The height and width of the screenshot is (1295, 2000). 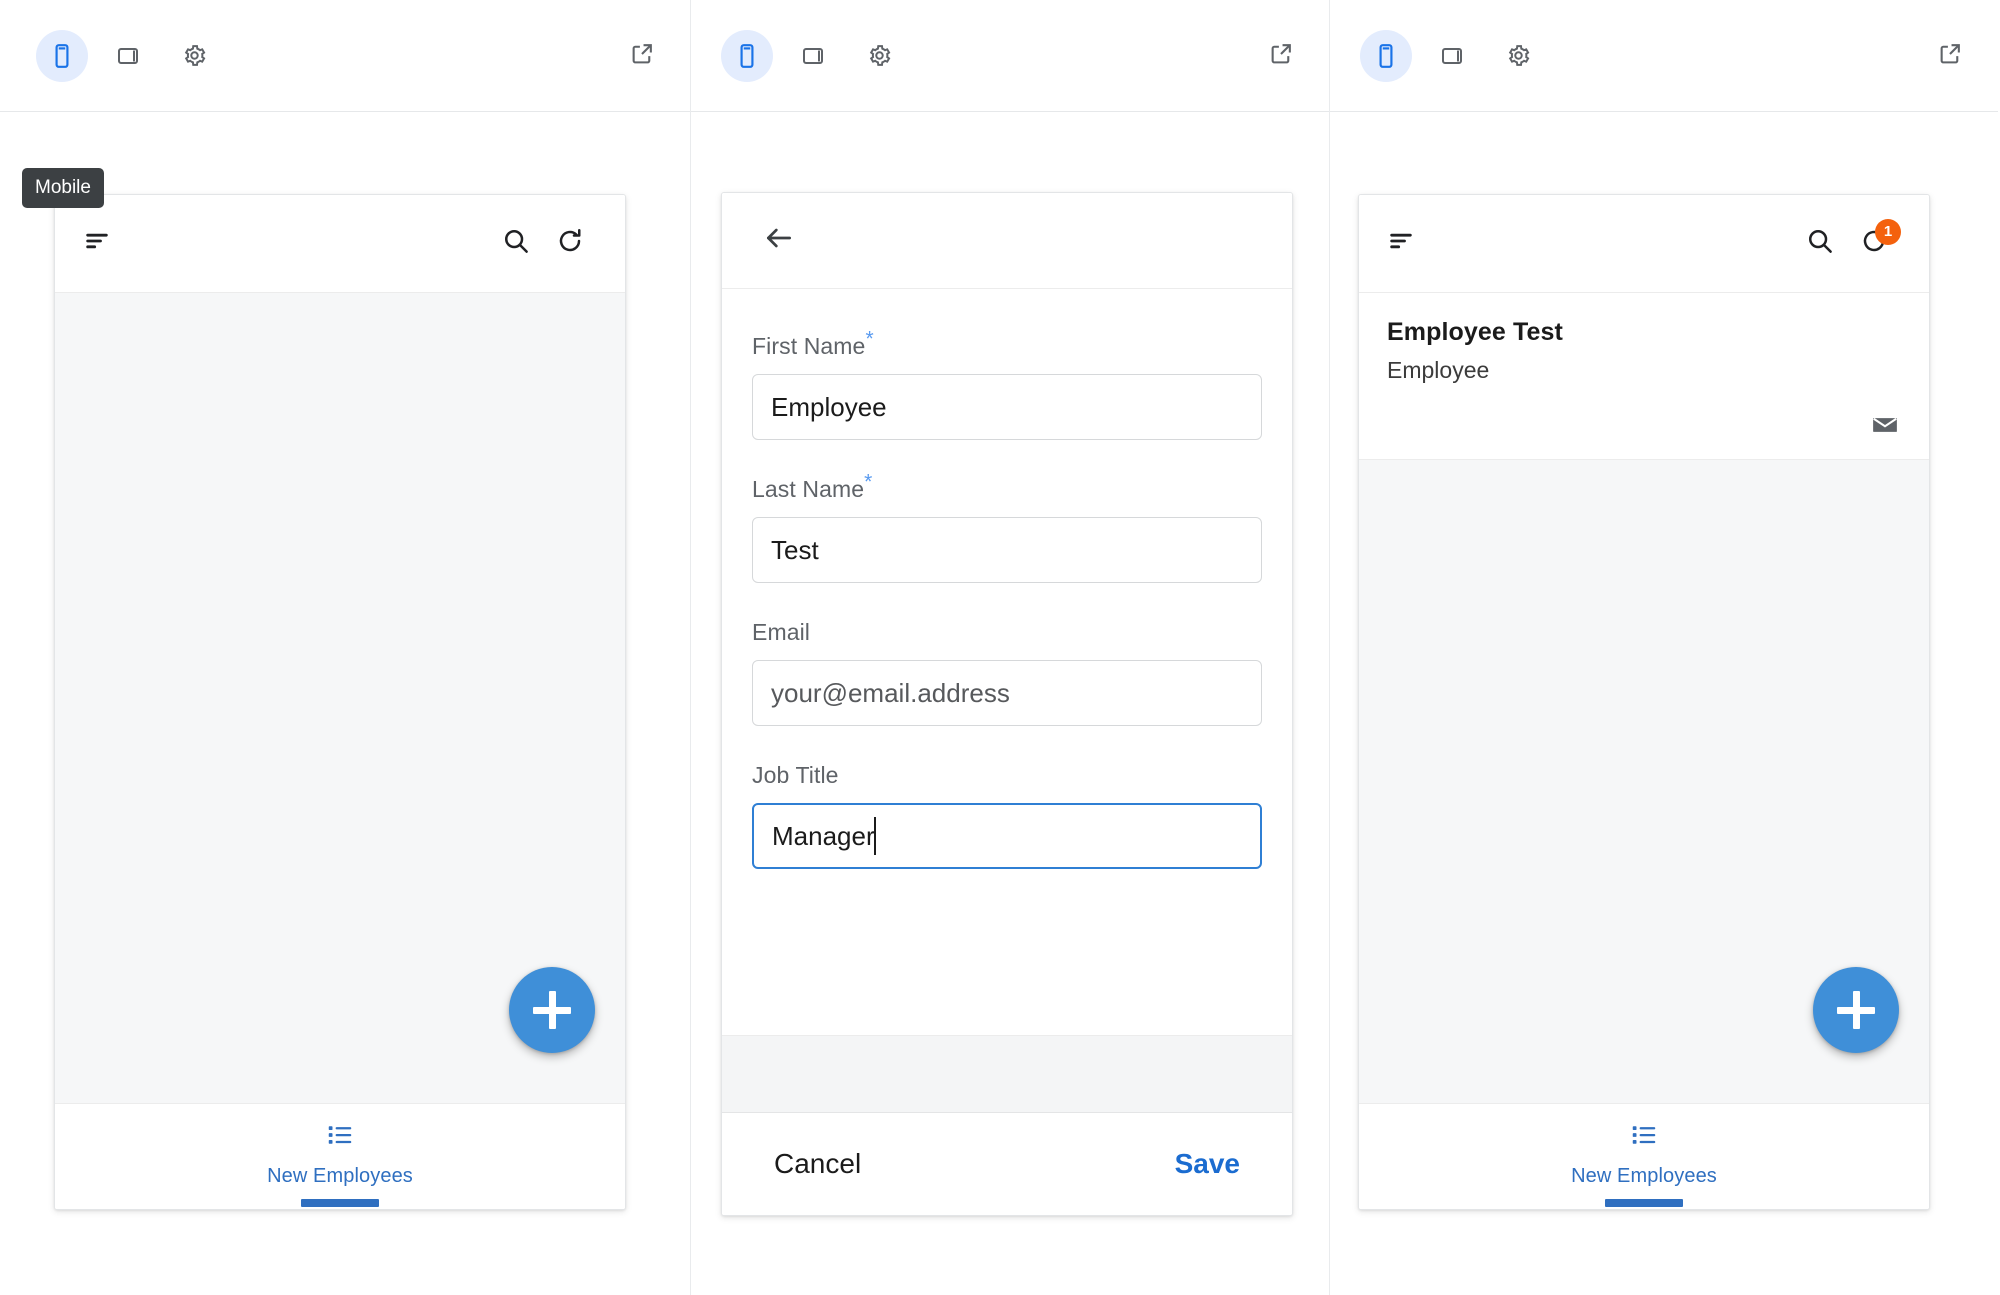 I want to click on field-first-name: First Name*, so click(x=1007, y=384).